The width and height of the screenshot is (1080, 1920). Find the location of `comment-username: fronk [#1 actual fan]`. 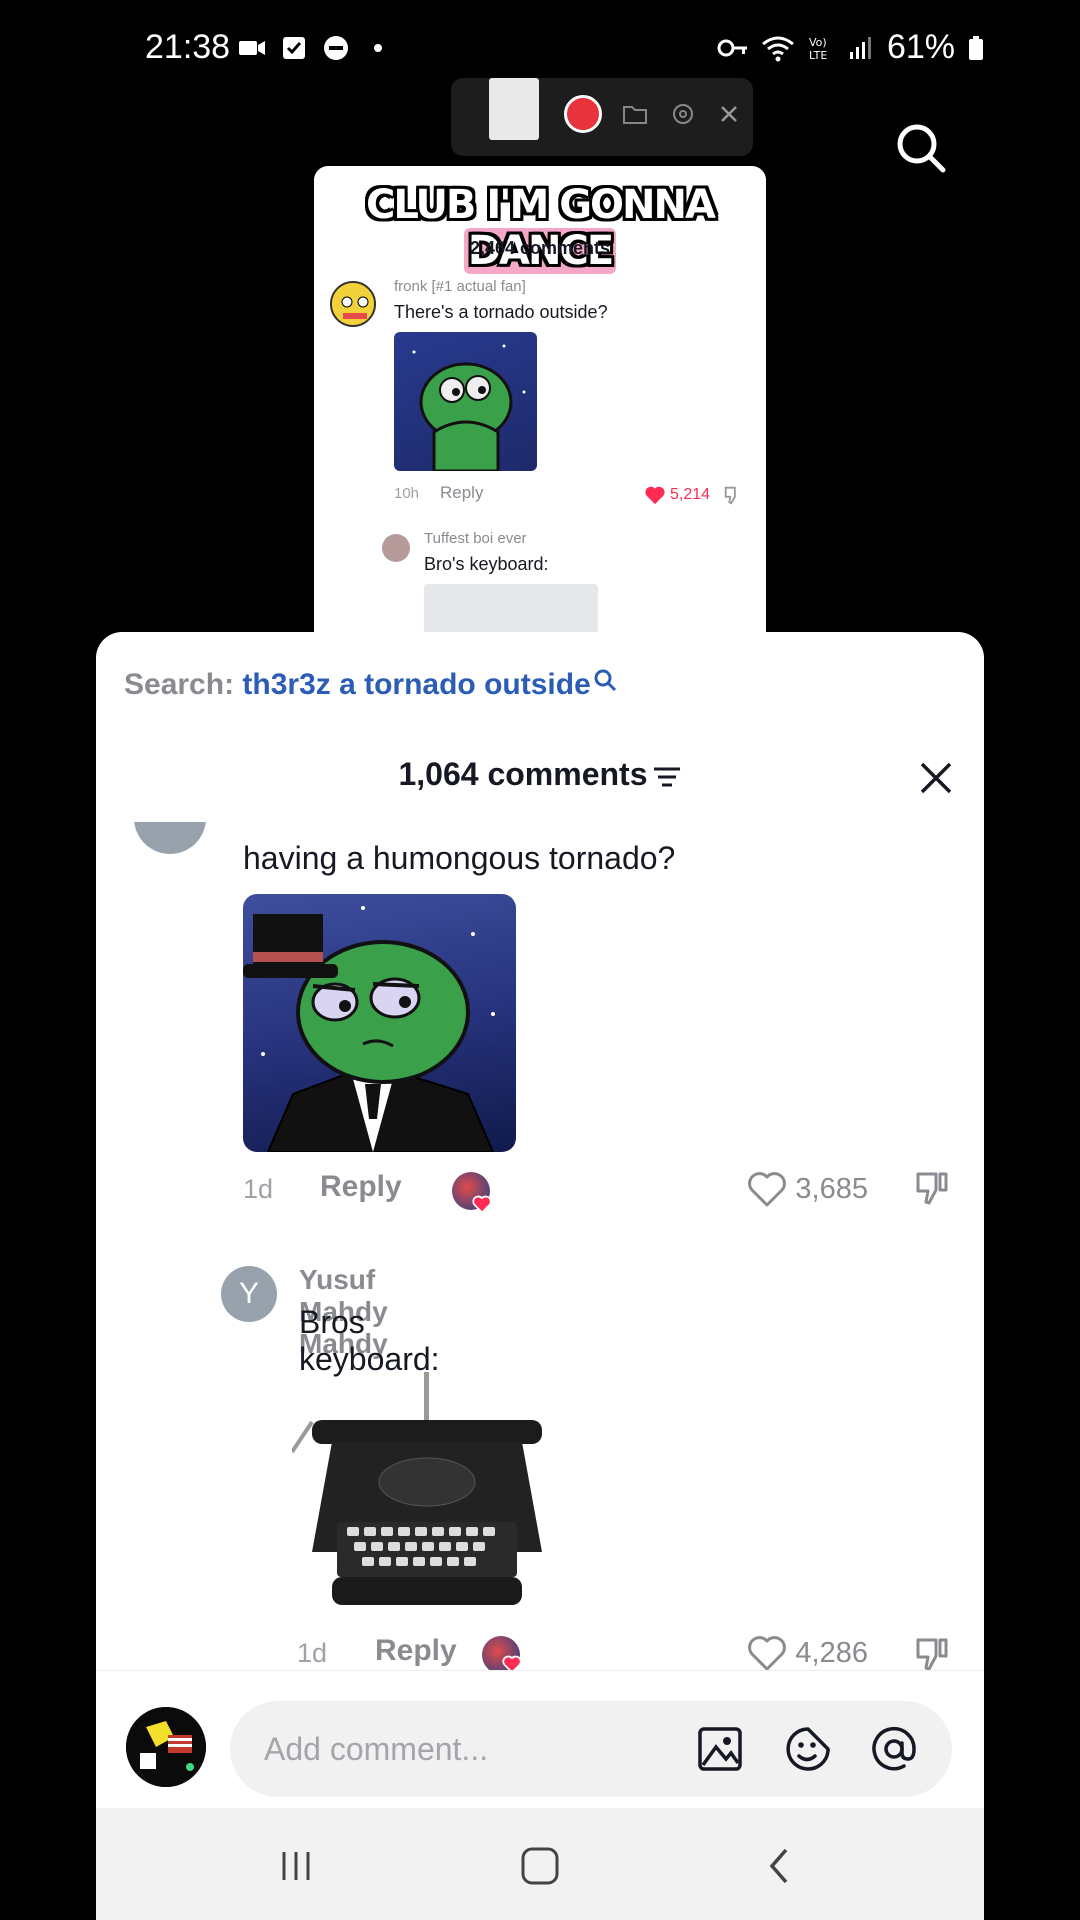

comment-username: fronk [#1 actual fan] is located at coordinates (460, 286).